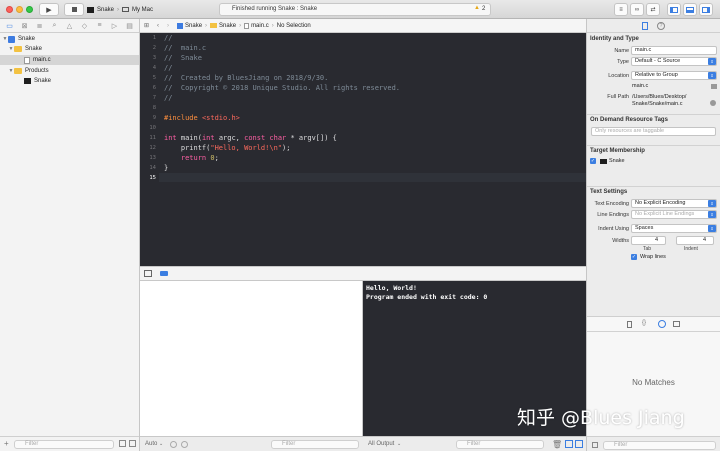 The image size is (720, 451). Describe the element at coordinates (69, 49) in the screenshot. I see `tree-row-group: ▼ Snake` at that location.